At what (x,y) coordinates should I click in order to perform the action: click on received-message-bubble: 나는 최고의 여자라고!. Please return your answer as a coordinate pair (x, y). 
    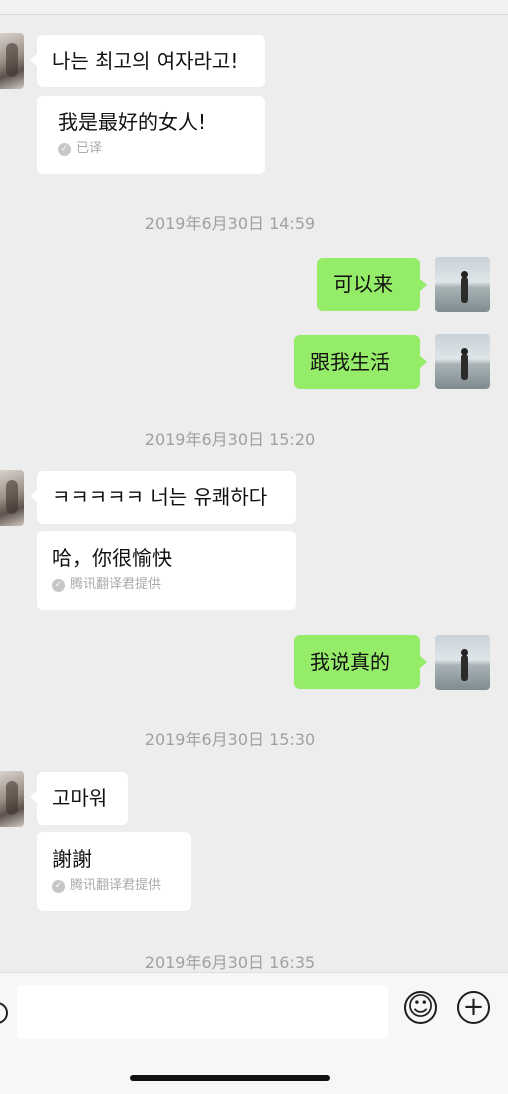
    Looking at the image, I should click on (147, 61).